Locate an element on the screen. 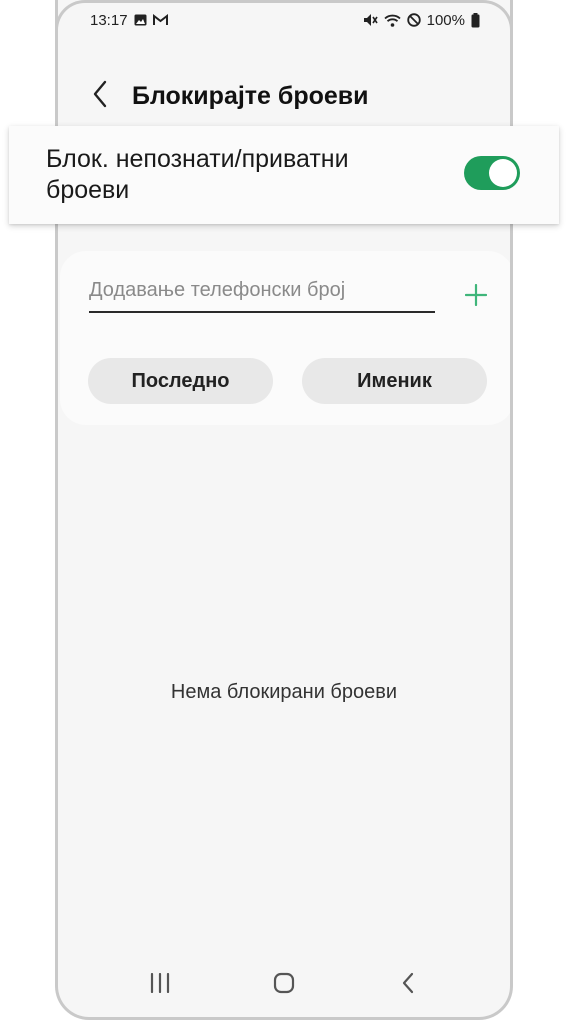 The image size is (568, 1020). block-unknown-row: Блок. непознати/приватни броеви is located at coordinates (284, 175).